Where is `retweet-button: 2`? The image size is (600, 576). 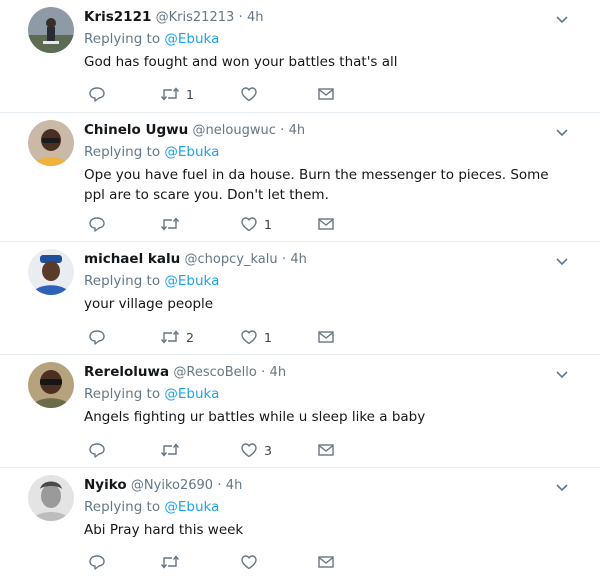
retweet-button: 2 is located at coordinates (177, 337).